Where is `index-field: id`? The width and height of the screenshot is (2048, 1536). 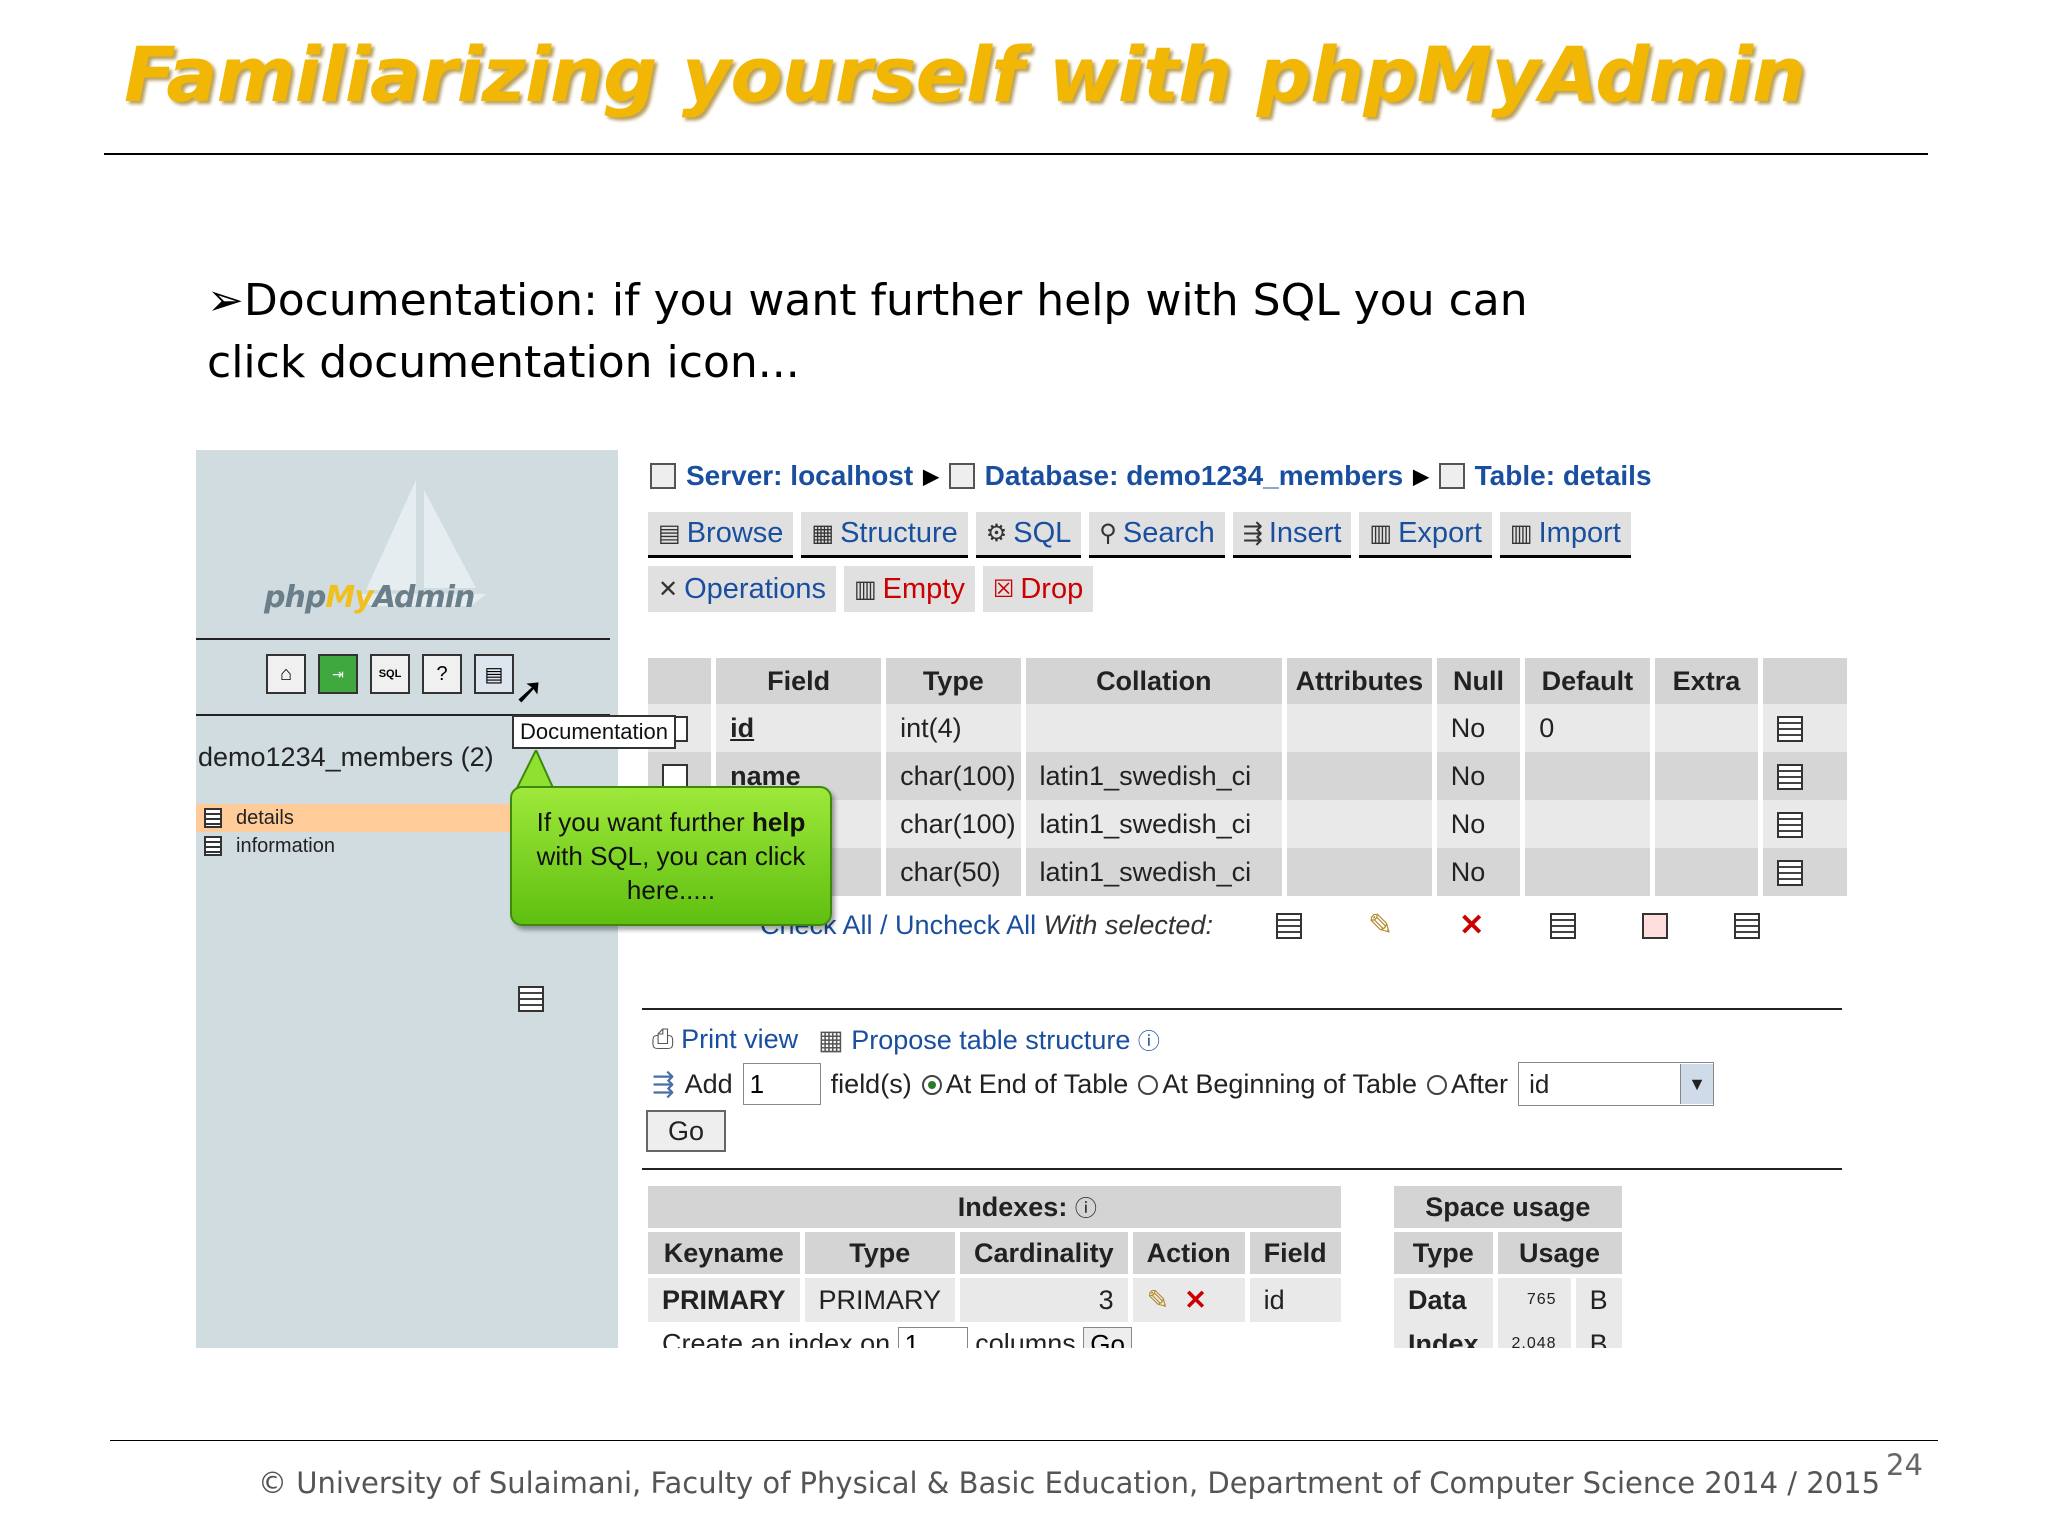
index-field: id is located at coordinates (1296, 1299).